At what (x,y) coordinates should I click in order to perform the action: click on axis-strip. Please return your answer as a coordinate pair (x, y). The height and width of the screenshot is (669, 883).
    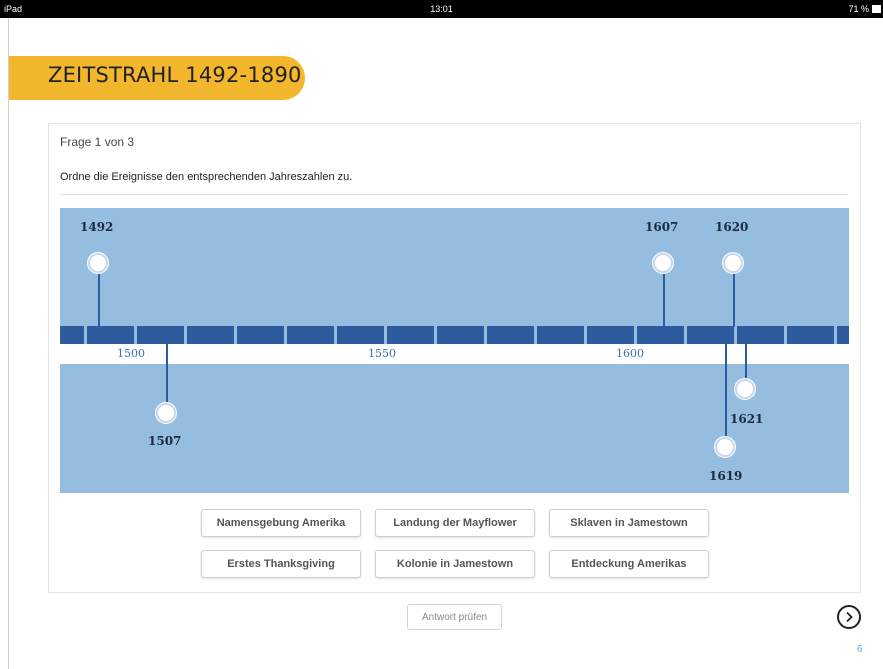
    Looking at the image, I should click on (454, 354).